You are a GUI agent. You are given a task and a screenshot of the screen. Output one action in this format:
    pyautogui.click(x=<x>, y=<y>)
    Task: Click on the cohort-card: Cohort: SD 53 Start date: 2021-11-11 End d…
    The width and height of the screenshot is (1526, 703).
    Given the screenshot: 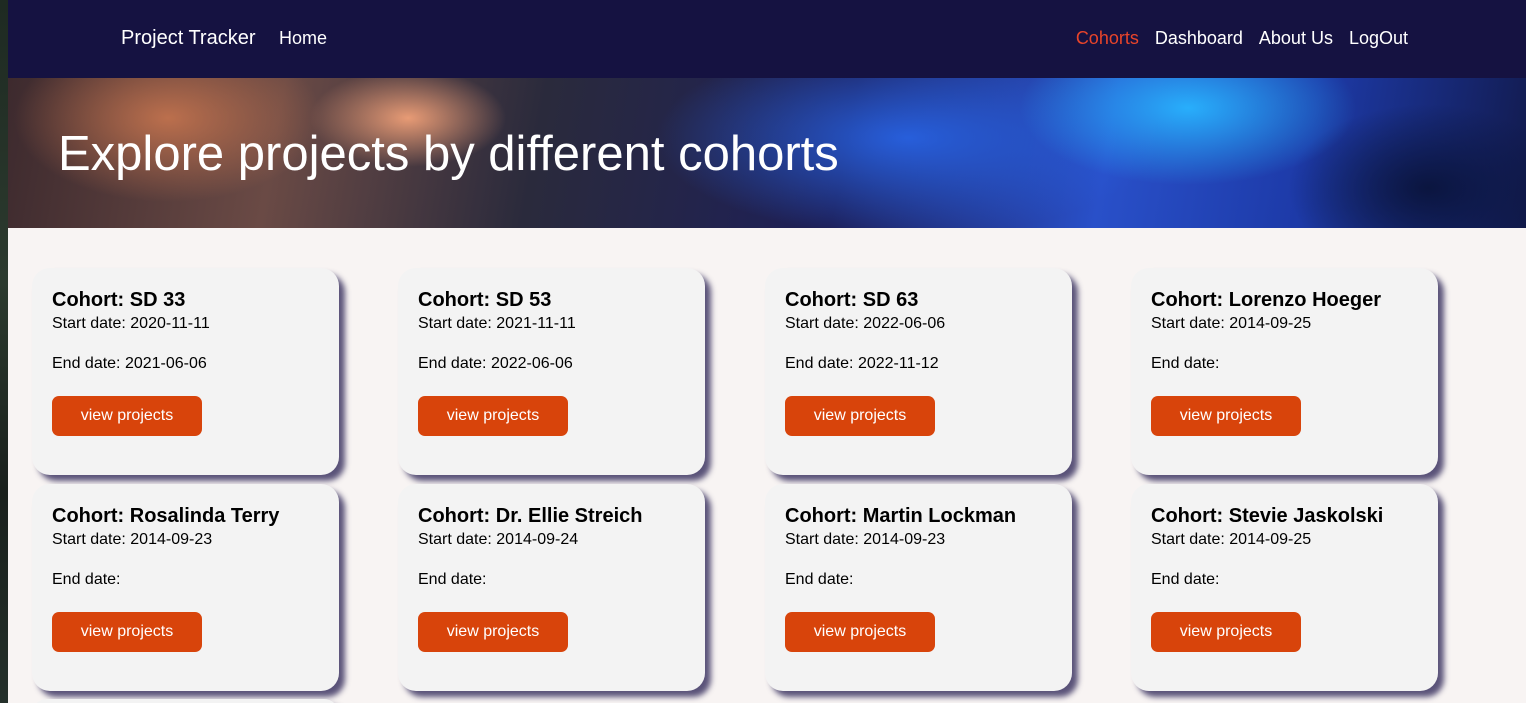 What is the action you would take?
    pyautogui.click(x=551, y=371)
    